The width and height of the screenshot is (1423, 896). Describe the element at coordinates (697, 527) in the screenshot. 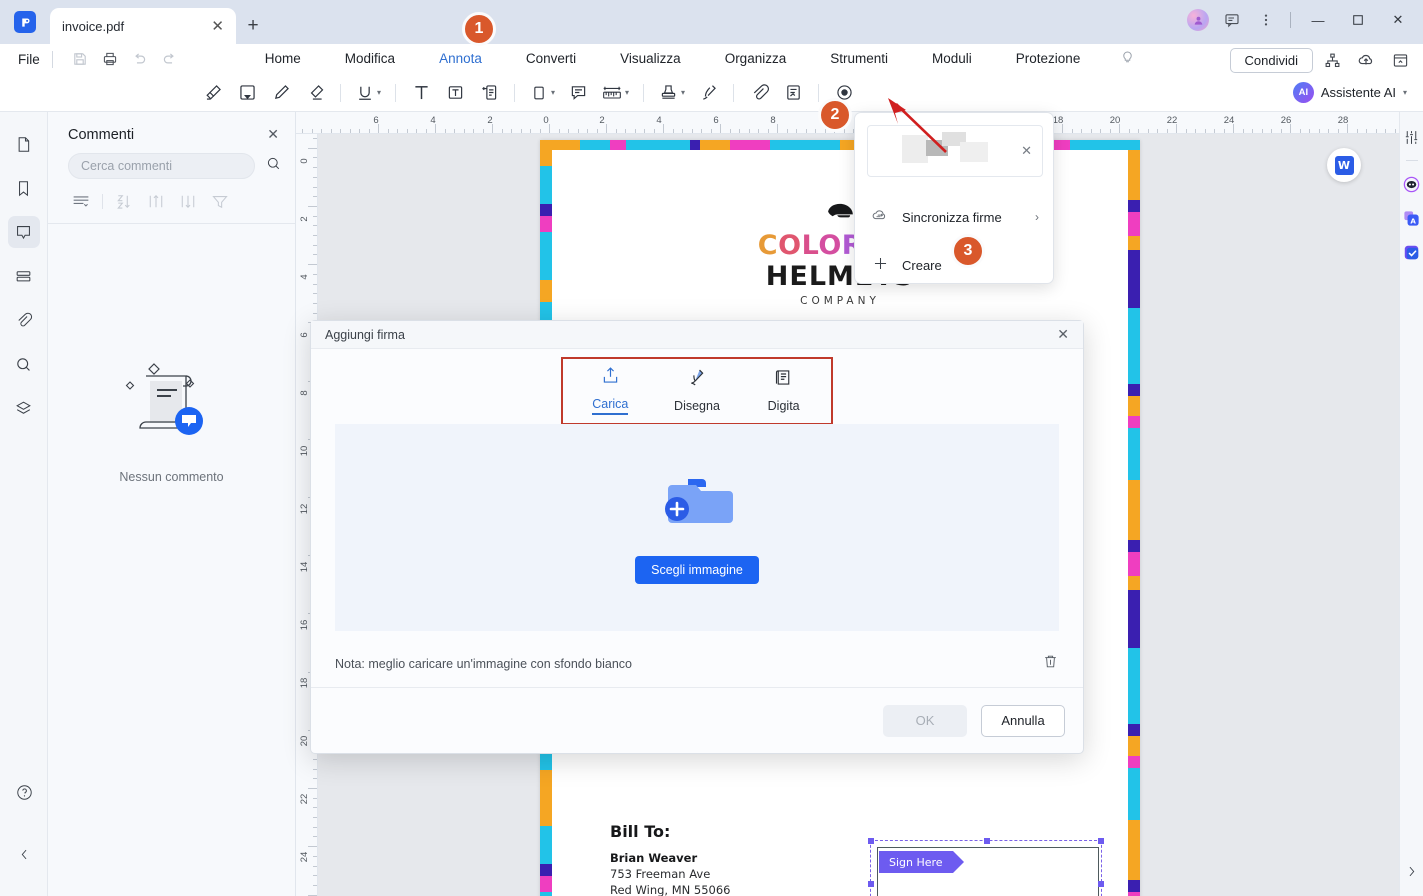

I see `image-dropzone: Scegli immagine` at that location.